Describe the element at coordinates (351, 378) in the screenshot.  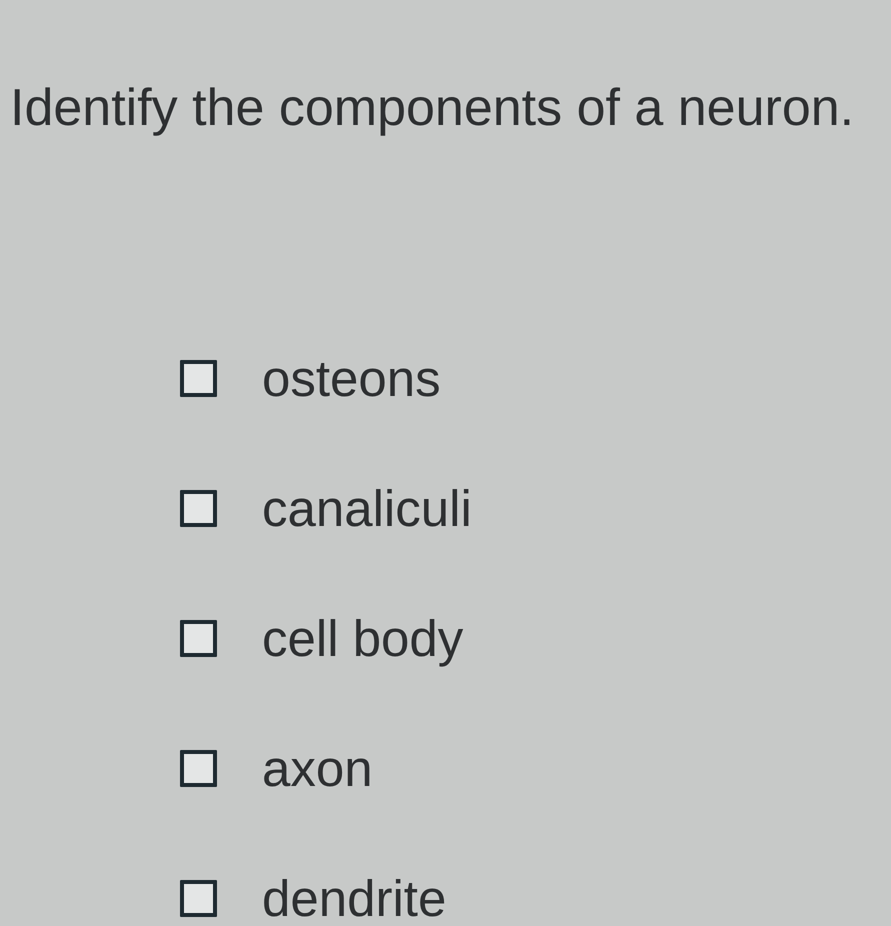
I see `option-label: osteons` at that location.